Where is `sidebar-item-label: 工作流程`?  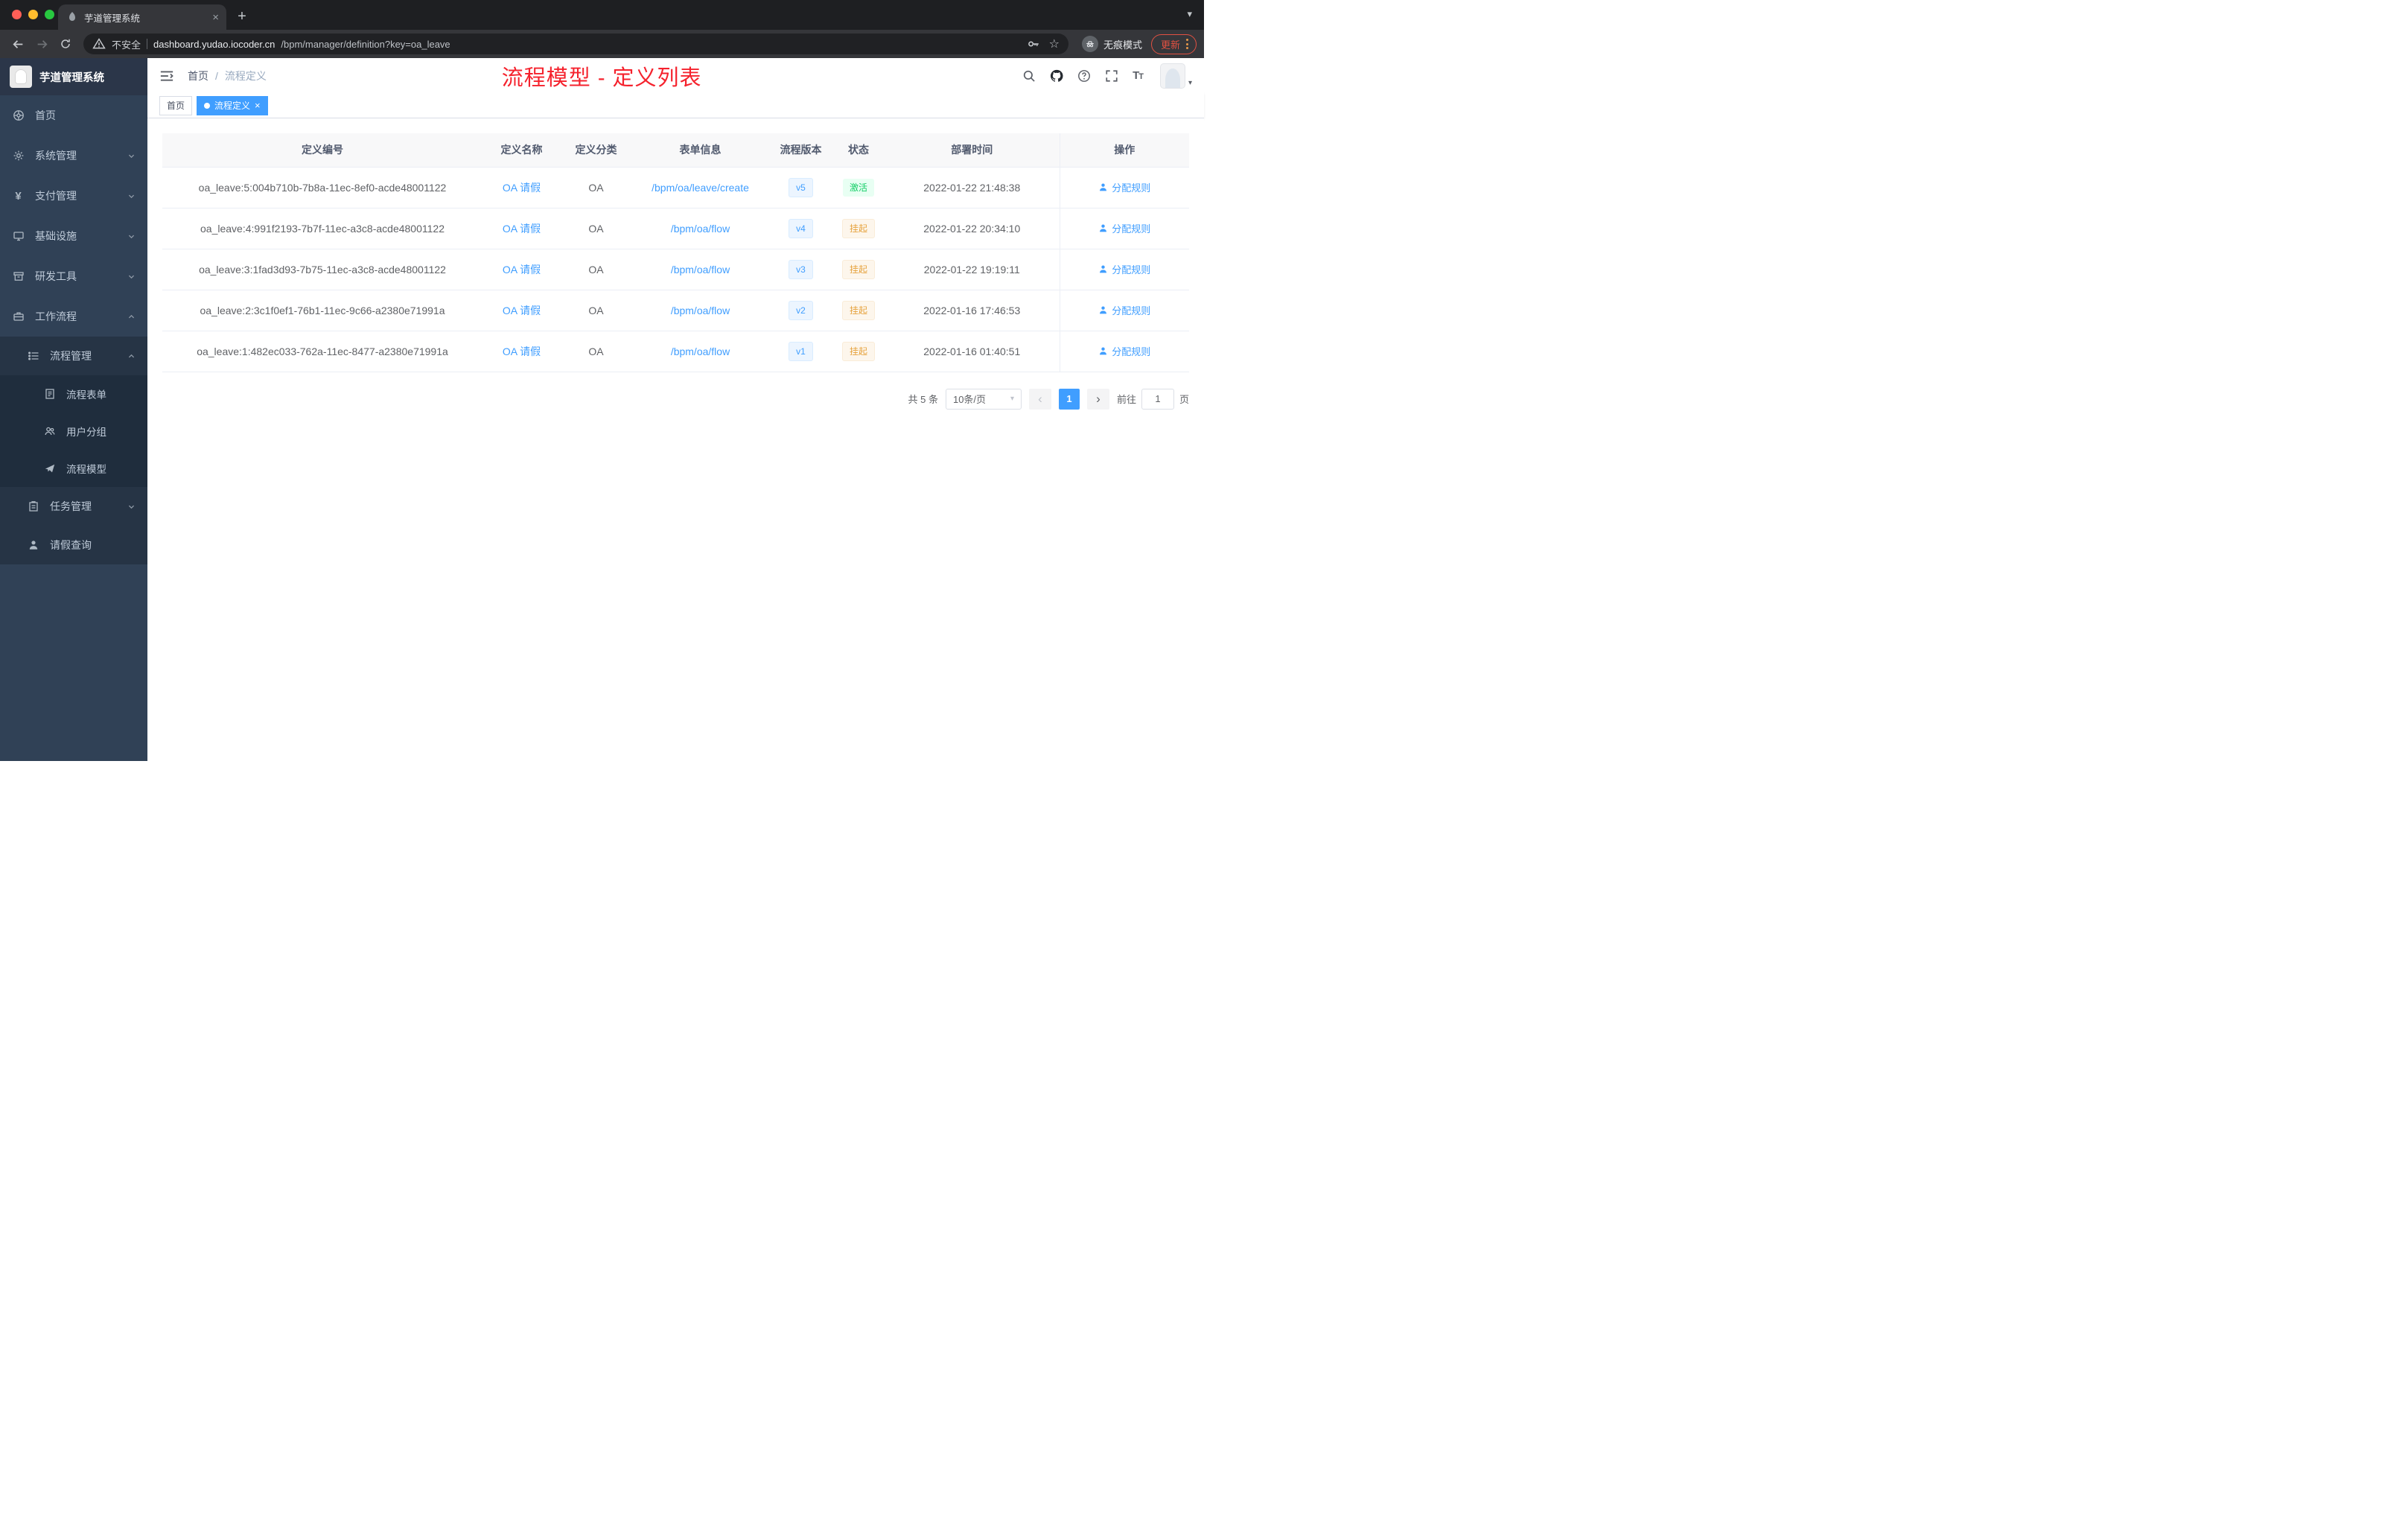 sidebar-item-label: 工作流程 is located at coordinates (56, 316).